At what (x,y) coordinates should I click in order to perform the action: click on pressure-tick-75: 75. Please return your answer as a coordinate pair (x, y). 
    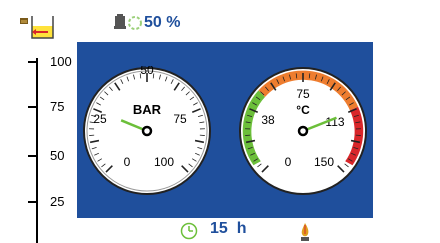
    Looking at the image, I should click on (180, 119).